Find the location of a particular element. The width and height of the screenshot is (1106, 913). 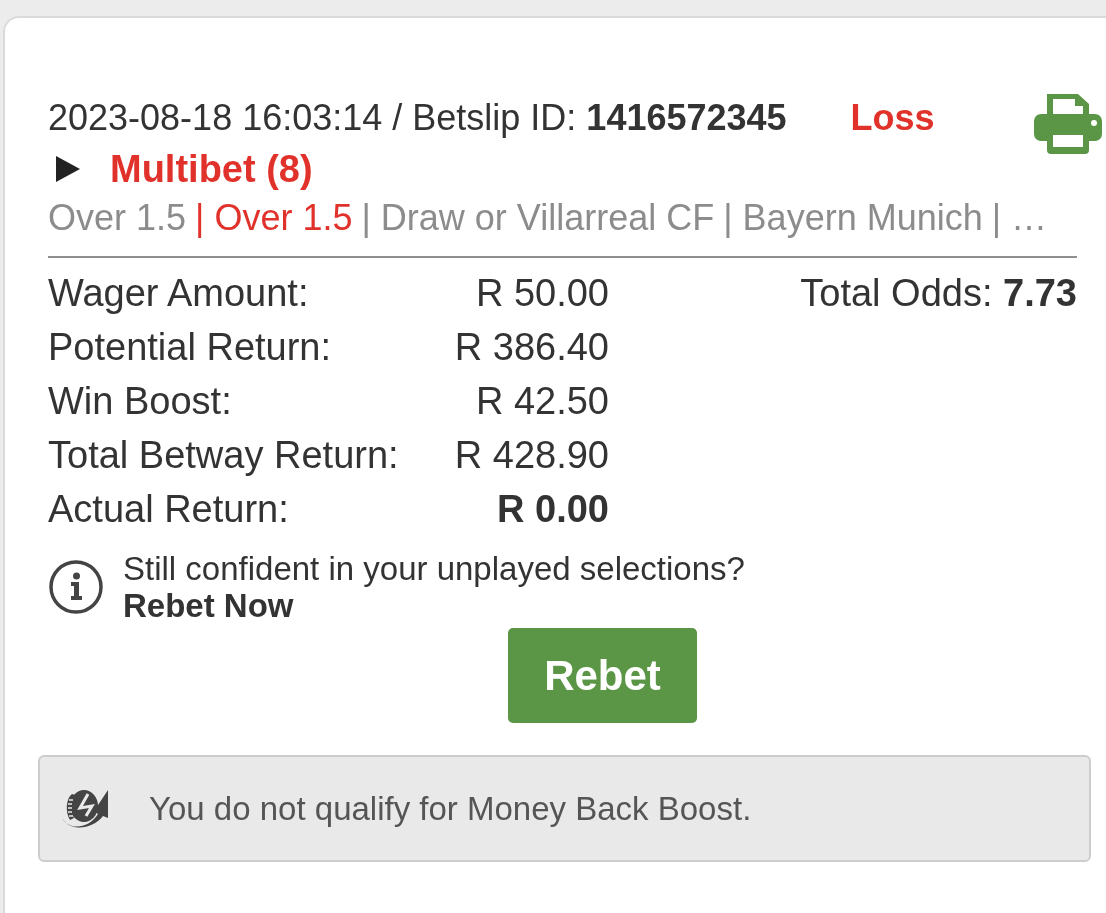

selection-text: | Draw or Villarreal CF is located at coordinates (538, 218).